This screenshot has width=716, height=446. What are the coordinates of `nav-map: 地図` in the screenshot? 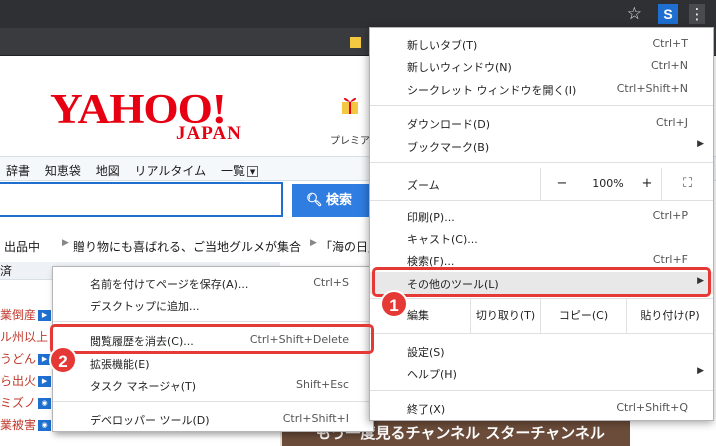 It's located at (108, 171).